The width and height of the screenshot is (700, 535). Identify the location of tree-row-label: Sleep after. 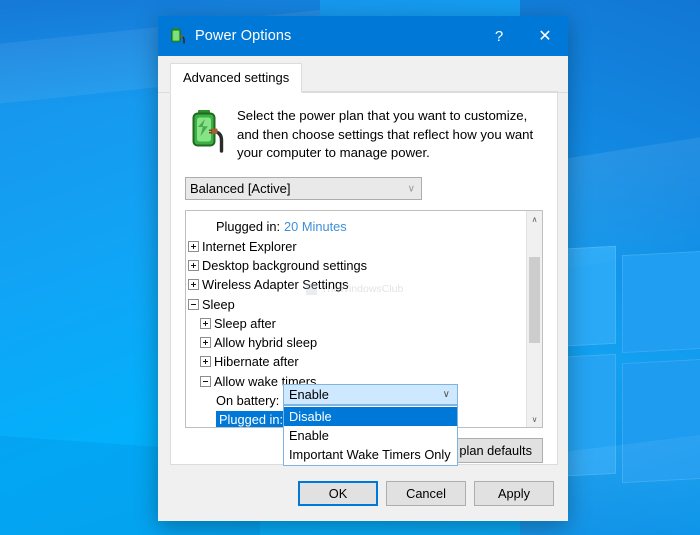
(245, 323).